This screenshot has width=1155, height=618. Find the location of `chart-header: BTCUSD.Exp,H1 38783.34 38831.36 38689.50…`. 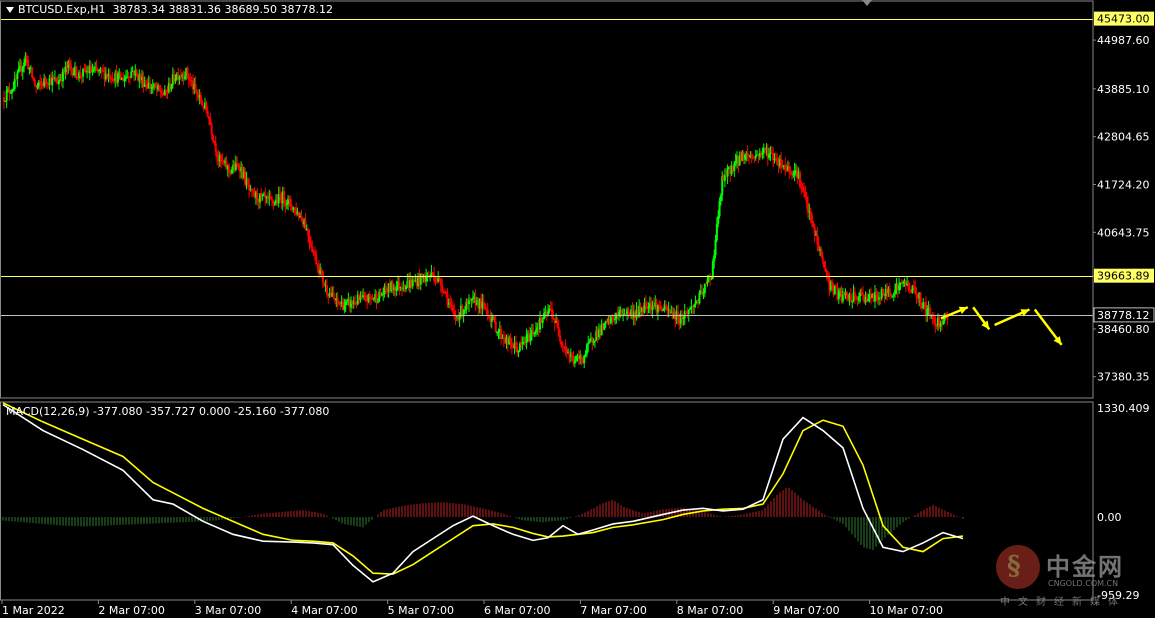

chart-header: BTCUSD.Exp,H1 38783.34 38831.36 38689.50… is located at coordinates (169, 9).